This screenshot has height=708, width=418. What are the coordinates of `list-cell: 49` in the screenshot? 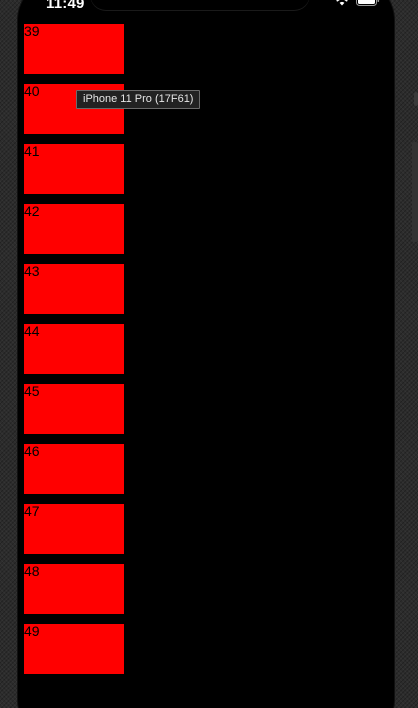 It's located at (74, 649).